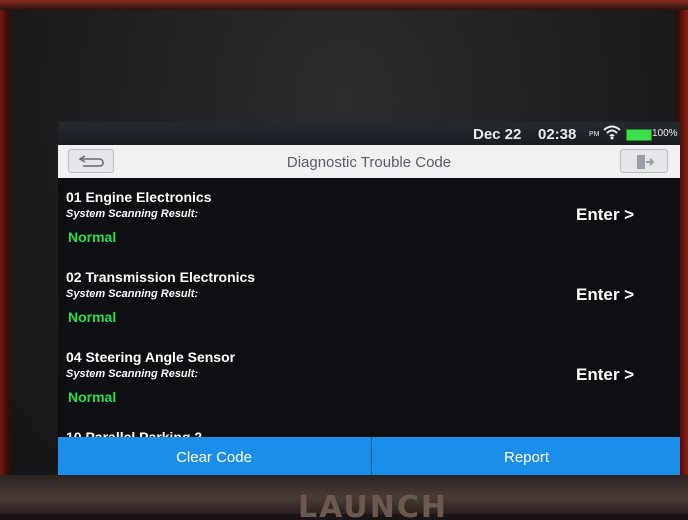 The image size is (688, 520). What do you see at coordinates (665, 133) in the screenshot?
I see `battery-level: 100%` at bounding box center [665, 133].